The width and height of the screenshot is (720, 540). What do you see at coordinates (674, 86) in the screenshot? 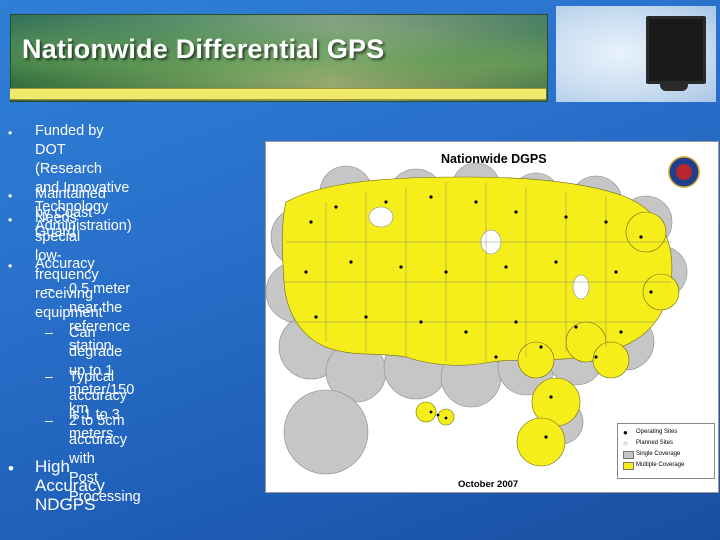
I see `monitor-stand` at bounding box center [674, 86].